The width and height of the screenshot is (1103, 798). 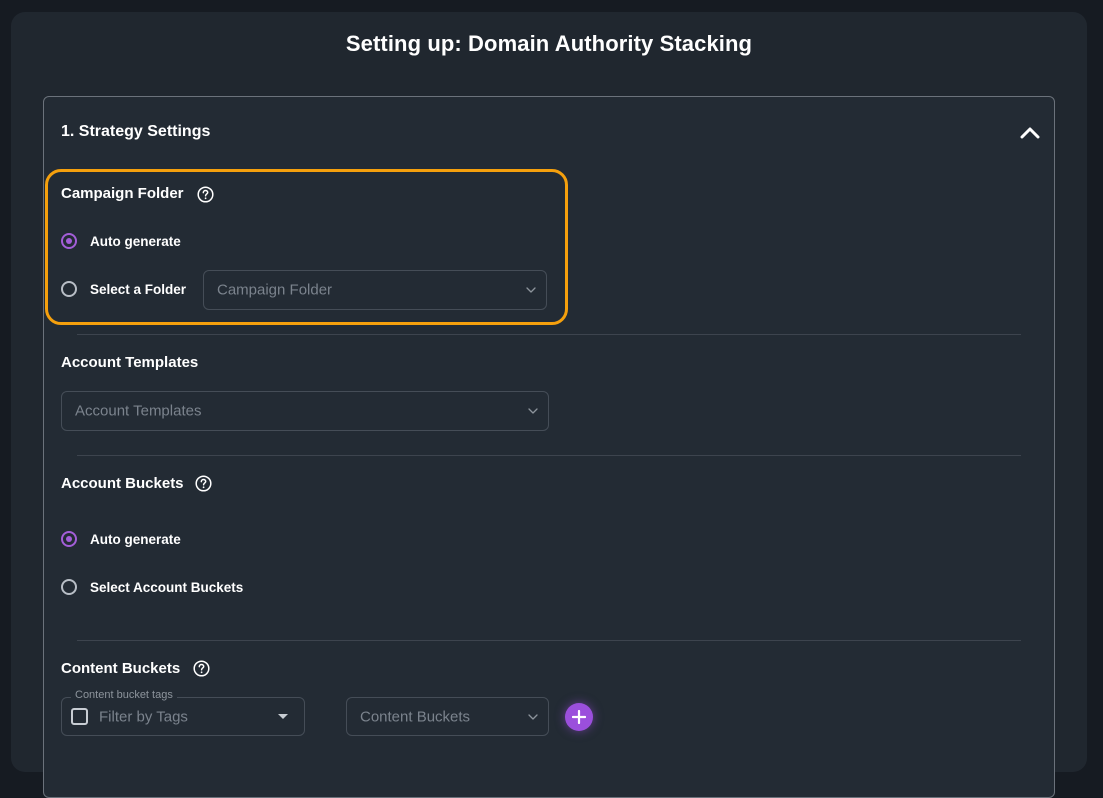 I want to click on radio-label: Select a Folder, so click(x=138, y=289).